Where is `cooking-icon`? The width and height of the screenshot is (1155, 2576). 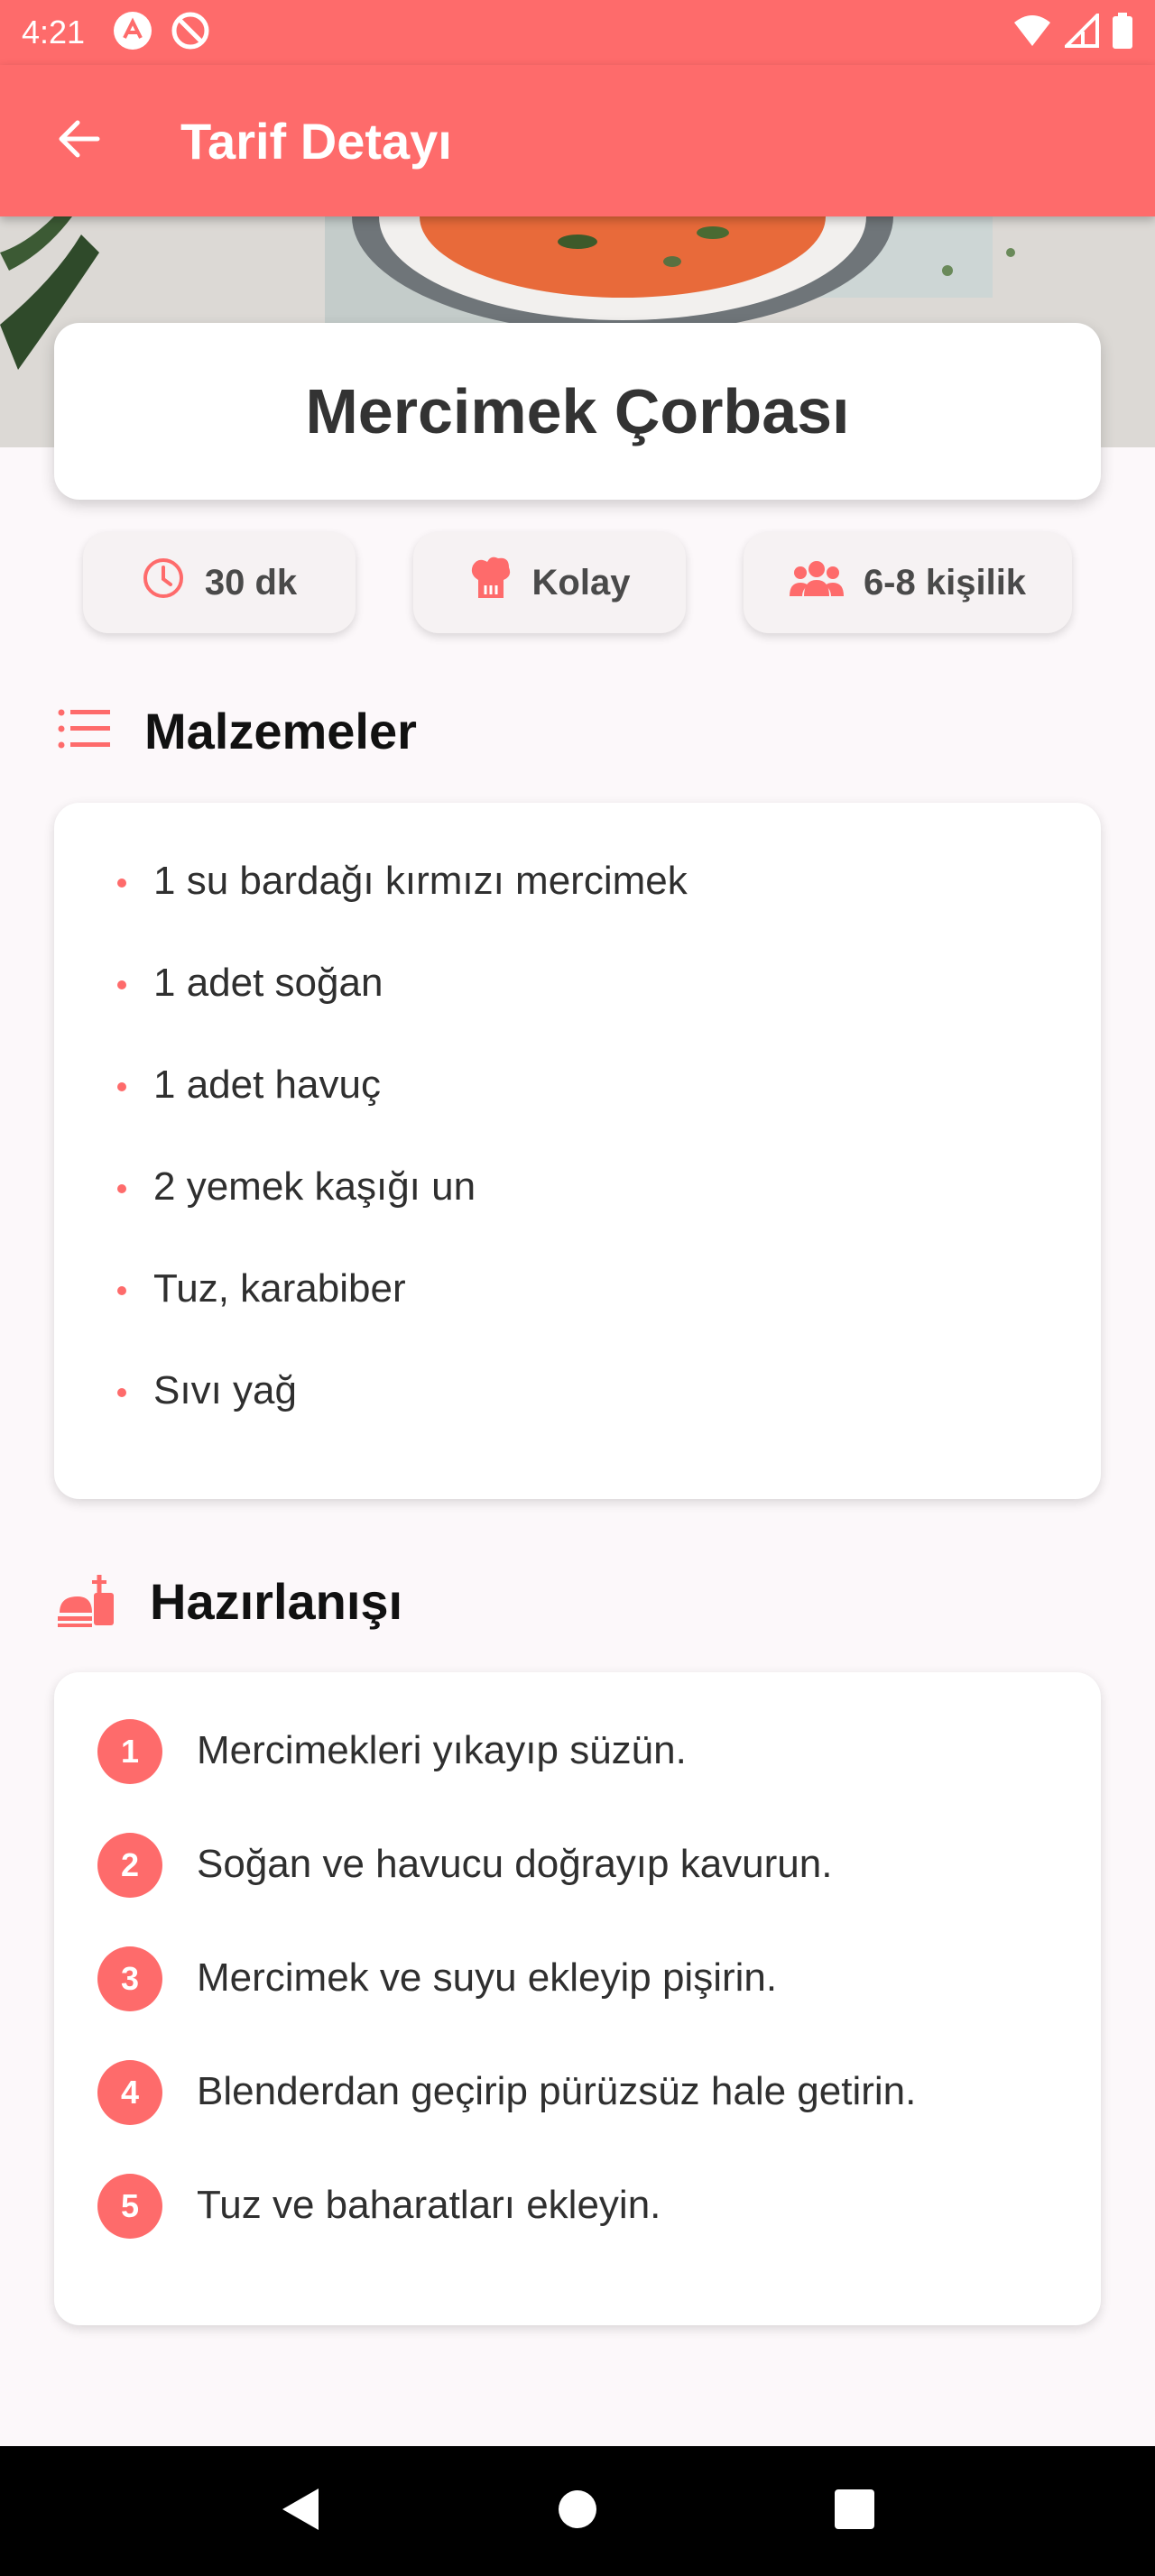
cooking-icon is located at coordinates (87, 1601).